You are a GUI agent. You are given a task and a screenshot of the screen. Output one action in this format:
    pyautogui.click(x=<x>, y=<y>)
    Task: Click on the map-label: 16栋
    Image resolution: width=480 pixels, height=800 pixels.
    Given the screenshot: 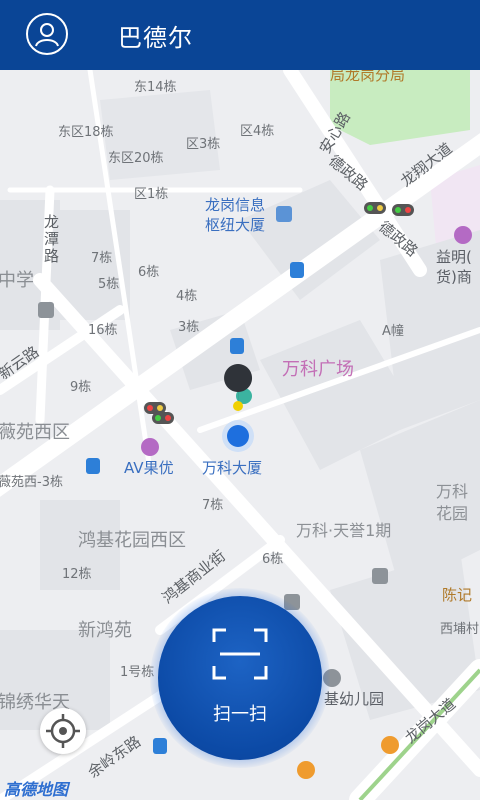 What is the action you would take?
    pyautogui.click(x=103, y=330)
    